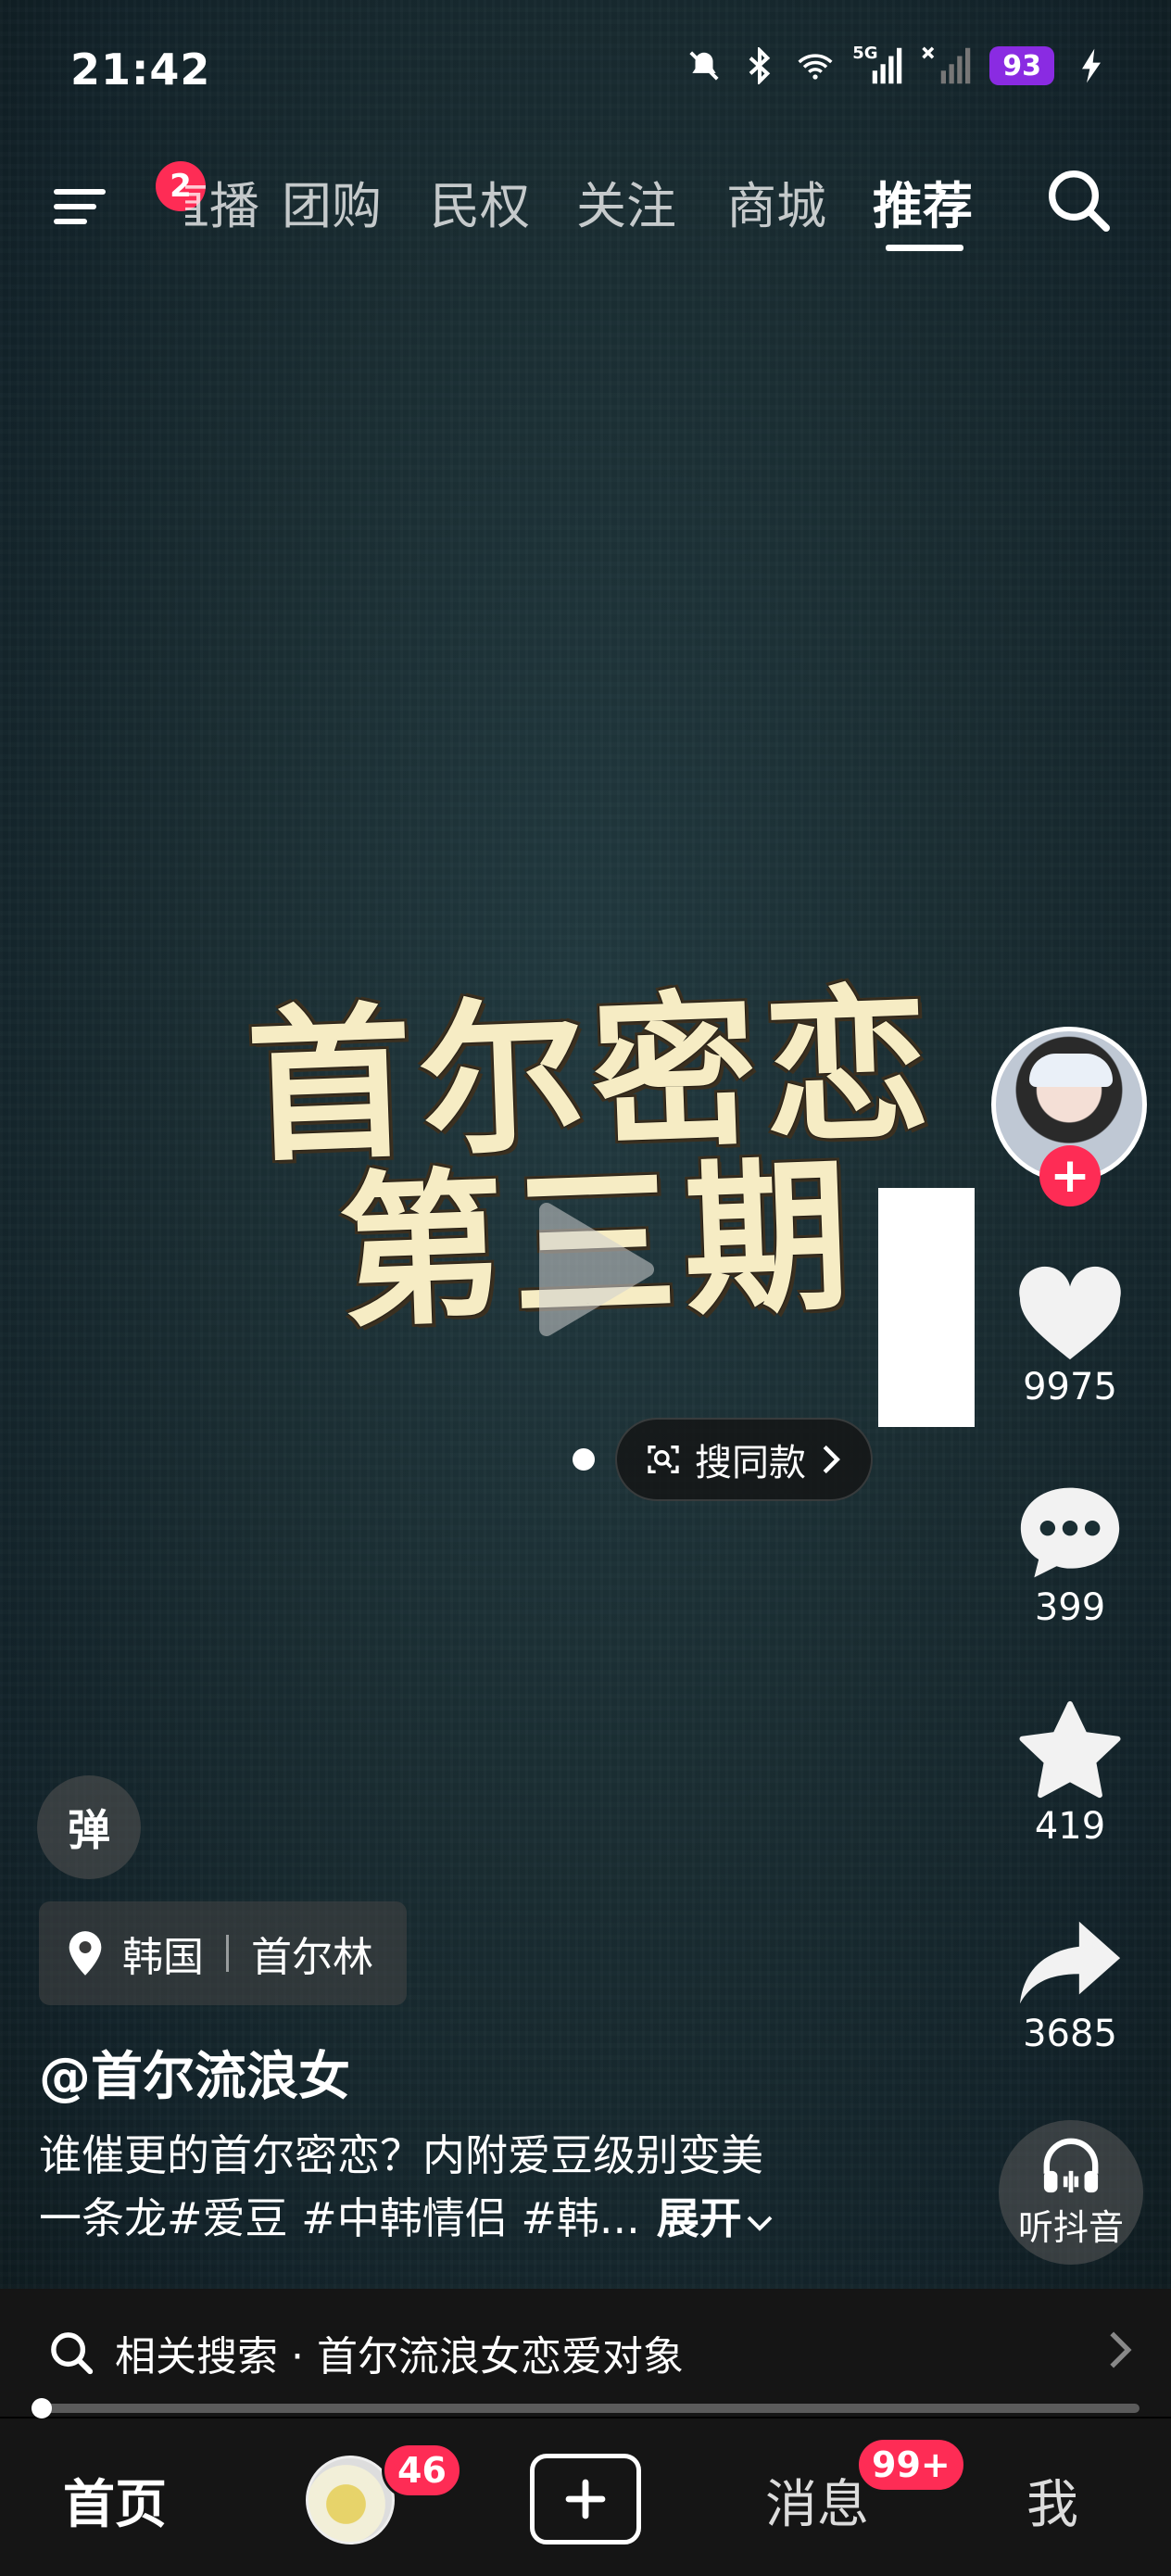  Describe the element at coordinates (699, 2218) in the screenshot. I see `expand-label: 展开` at that location.